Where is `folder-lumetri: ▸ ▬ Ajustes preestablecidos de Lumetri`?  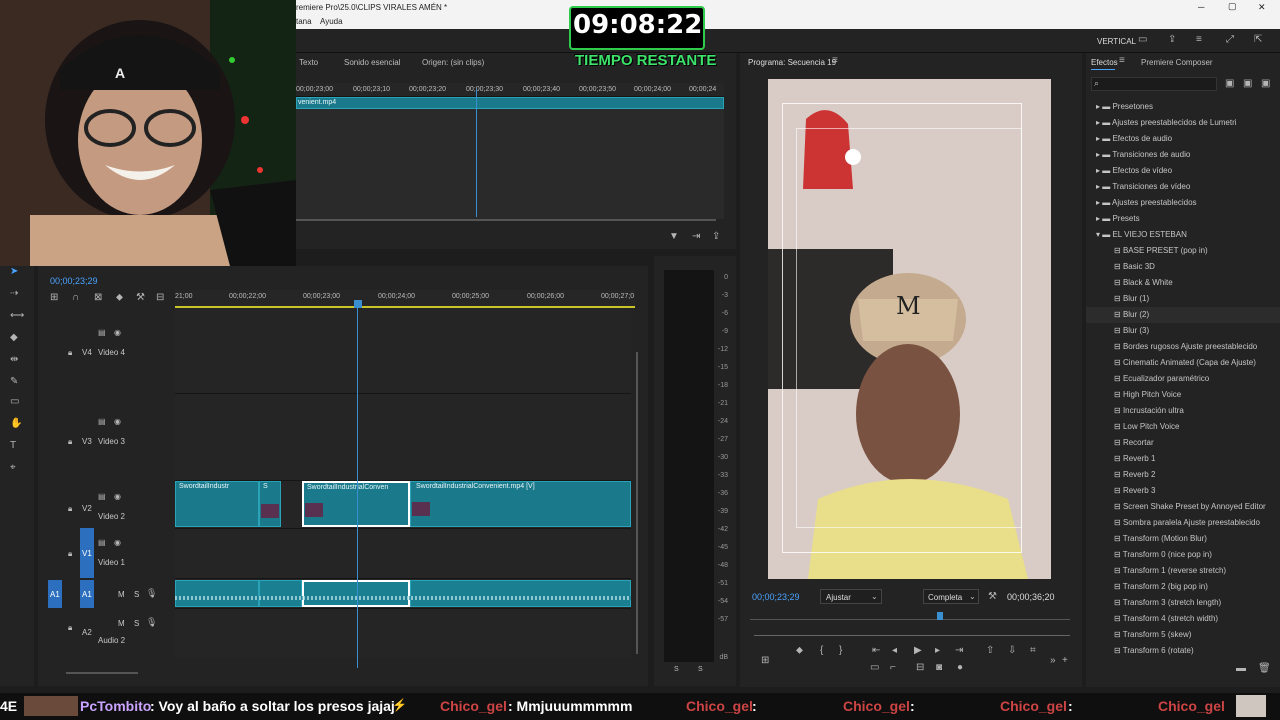
folder-lumetri: ▸ ▬ Ajustes preestablecidos de Lumetri is located at coordinates (1166, 123).